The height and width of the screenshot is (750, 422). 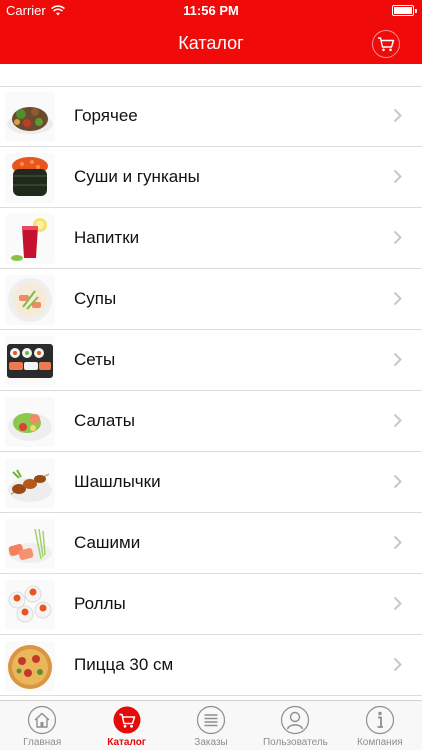 I want to click on rolls-thumbnail, so click(x=30, y=605).